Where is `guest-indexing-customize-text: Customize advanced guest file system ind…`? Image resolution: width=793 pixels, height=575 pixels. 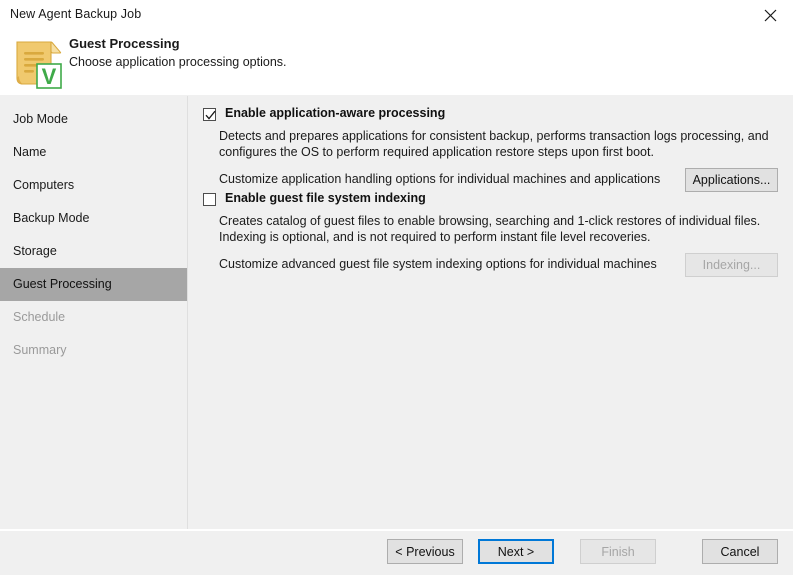 guest-indexing-customize-text: Customize advanced guest file system ind… is located at coordinates (438, 264).